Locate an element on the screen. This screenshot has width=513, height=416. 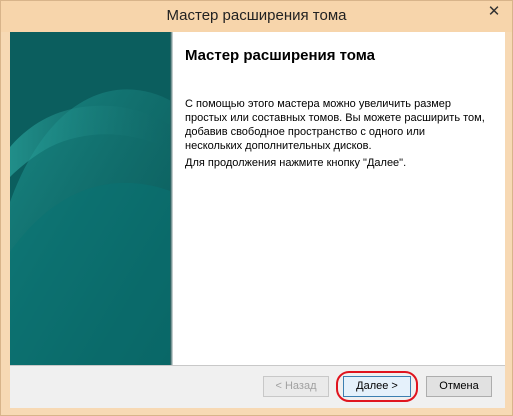
close-button: ✕ is located at coordinates (494, 12).